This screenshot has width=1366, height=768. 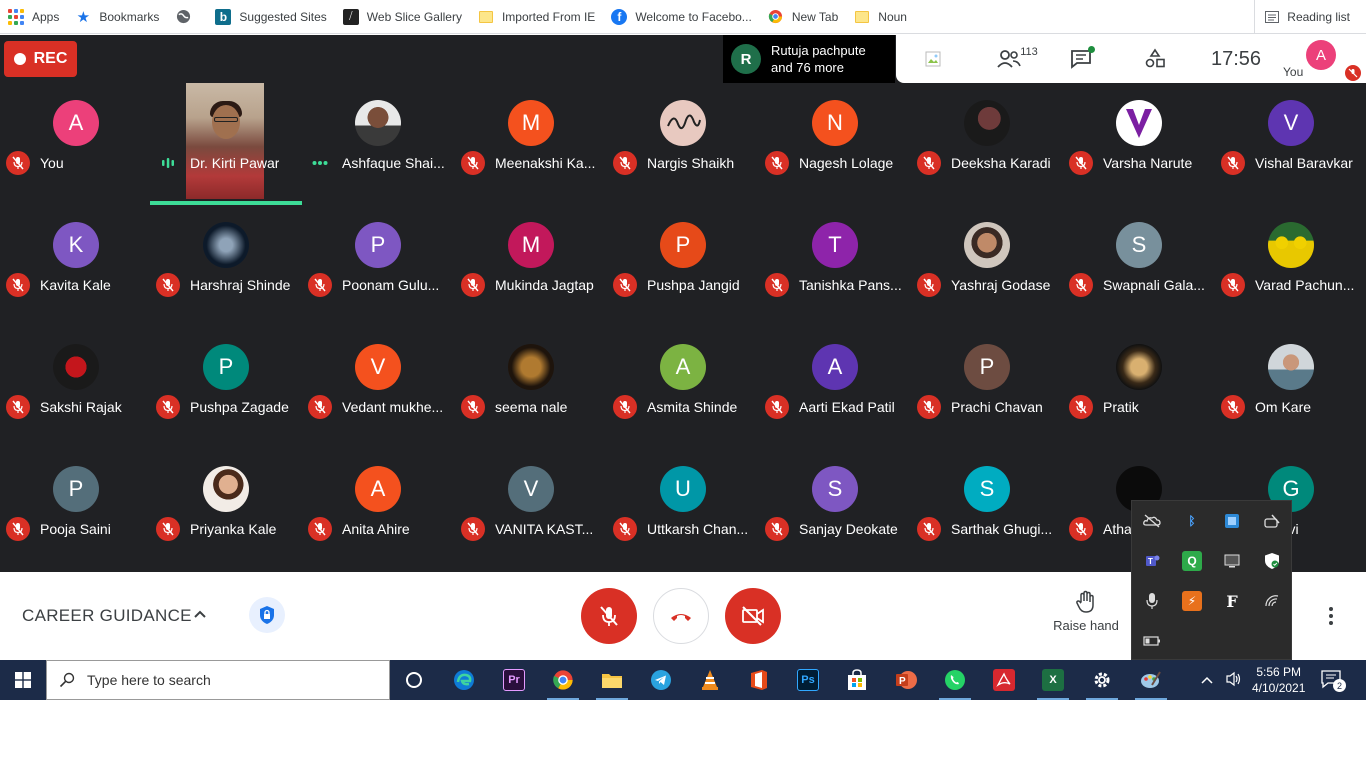 I want to click on taskbar-settings, so click(x=1102, y=680).